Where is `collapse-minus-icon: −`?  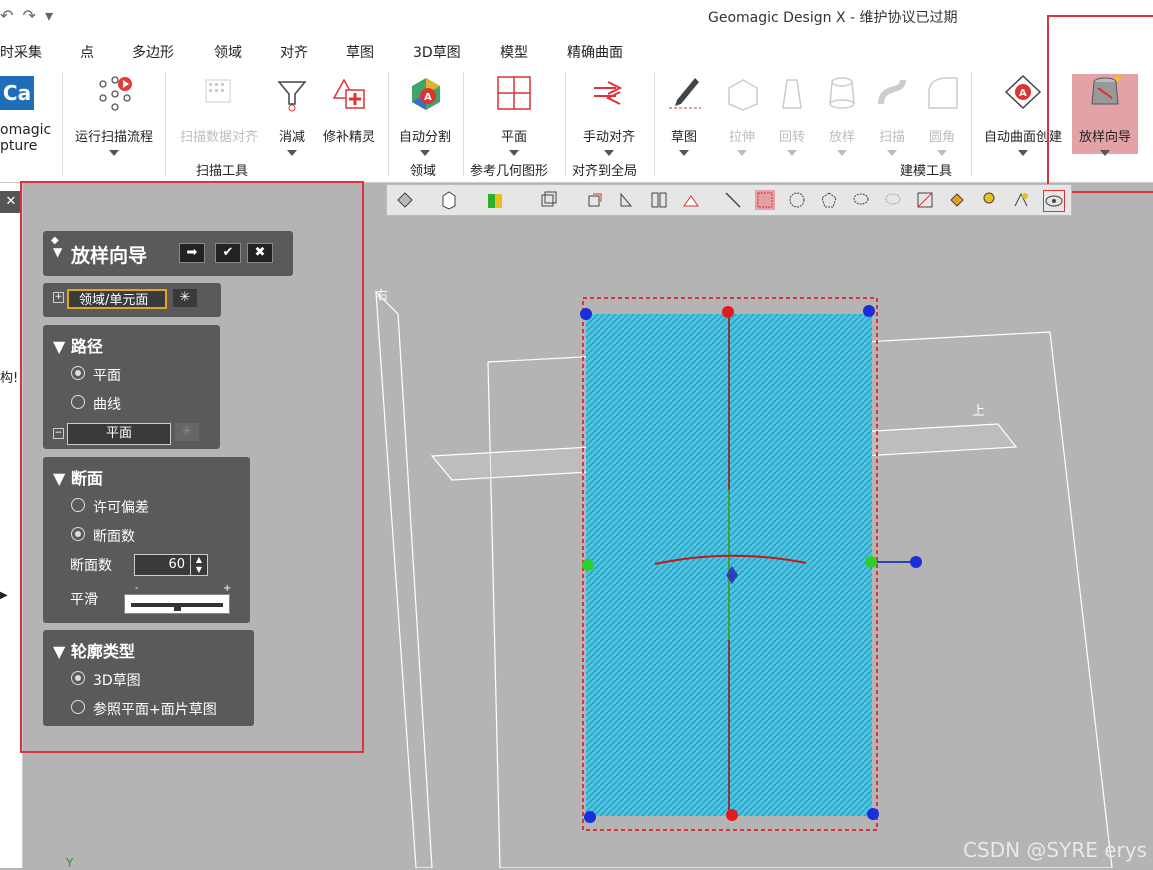 collapse-minus-icon: − is located at coordinates (58, 433).